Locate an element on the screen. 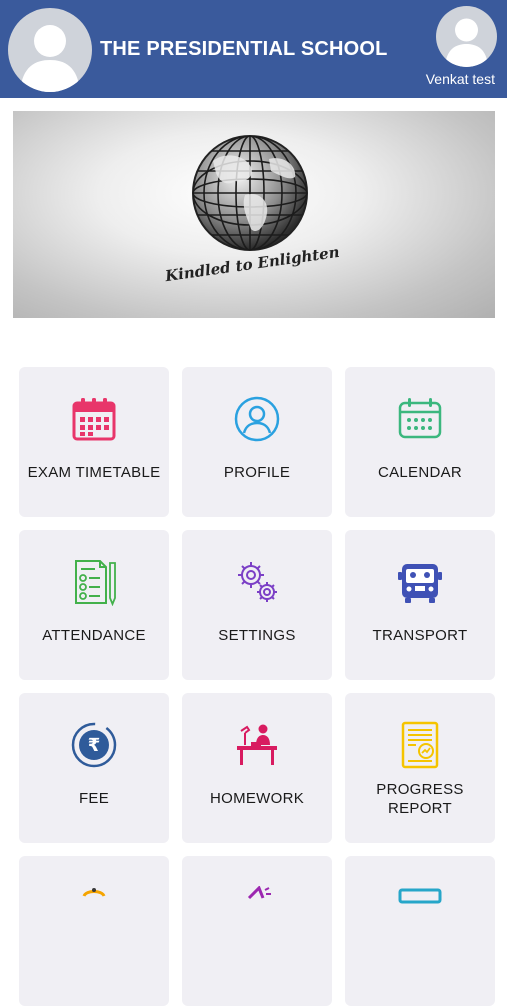 This screenshot has width=507, height=1006. bus-icon is located at coordinates (420, 582).